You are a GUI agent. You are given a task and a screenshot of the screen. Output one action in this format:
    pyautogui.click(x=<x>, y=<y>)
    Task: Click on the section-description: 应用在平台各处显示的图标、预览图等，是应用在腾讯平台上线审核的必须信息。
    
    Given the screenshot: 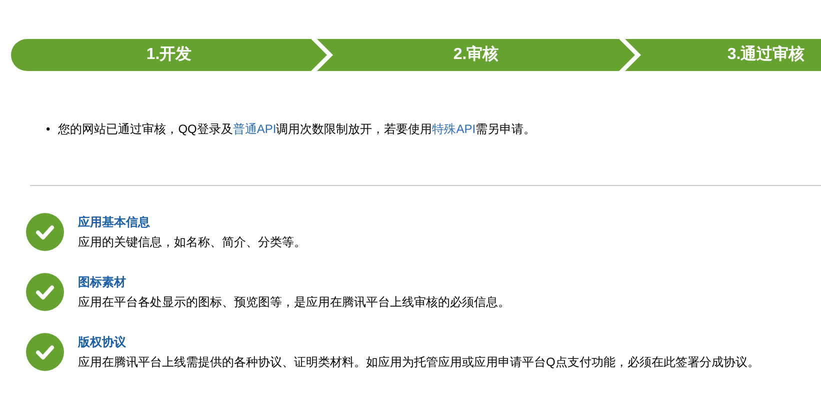 What is the action you would take?
    pyautogui.click(x=294, y=302)
    